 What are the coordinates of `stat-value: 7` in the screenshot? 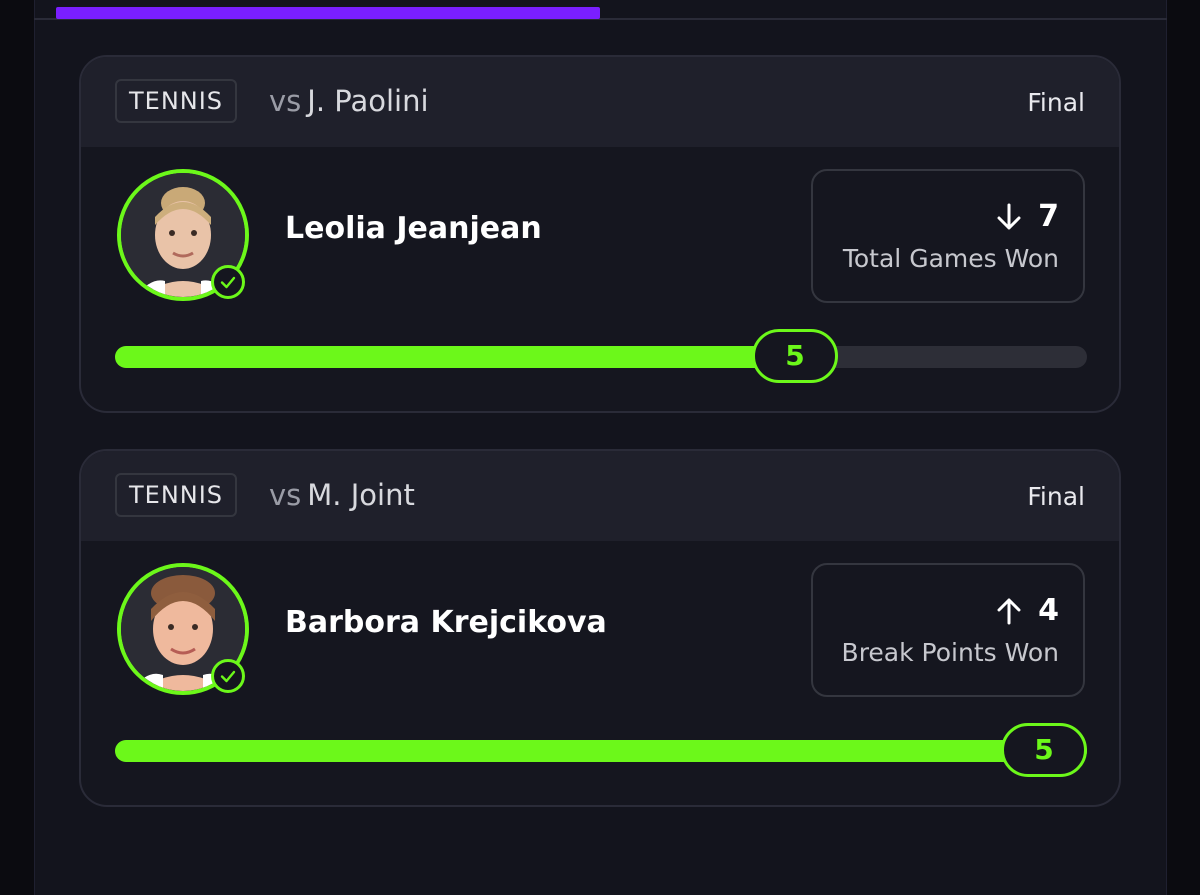 It's located at (1048, 216).